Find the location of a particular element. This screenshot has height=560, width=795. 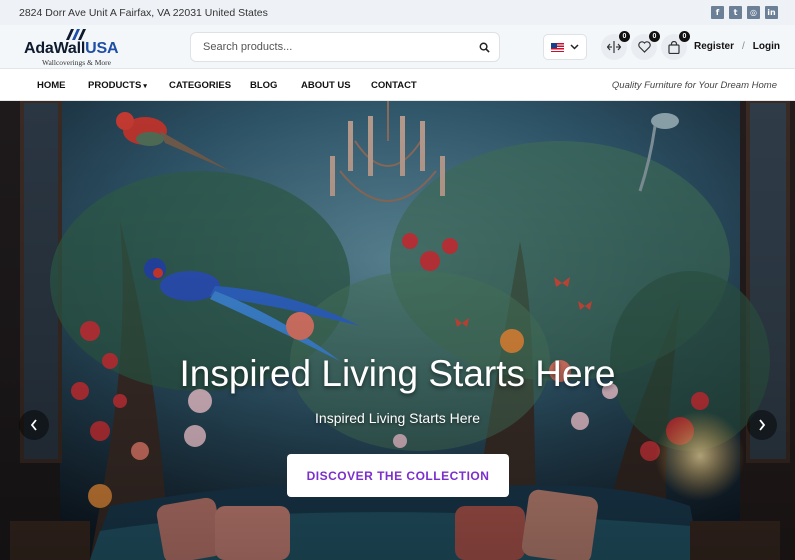

slider-next-button is located at coordinates (762, 425).